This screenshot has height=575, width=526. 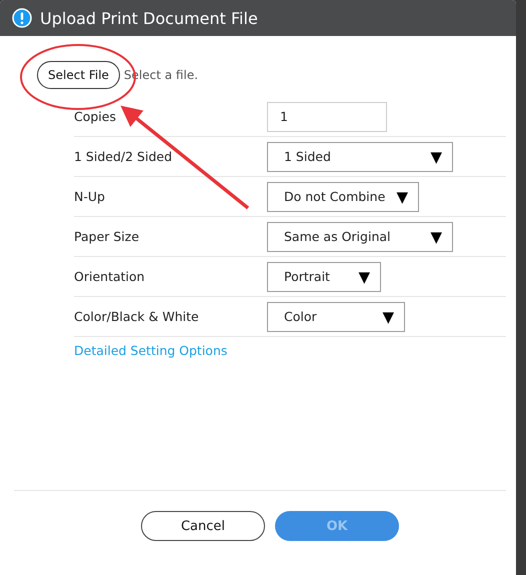 What do you see at coordinates (110, 276) in the screenshot?
I see `setting-label: Orientation` at bounding box center [110, 276].